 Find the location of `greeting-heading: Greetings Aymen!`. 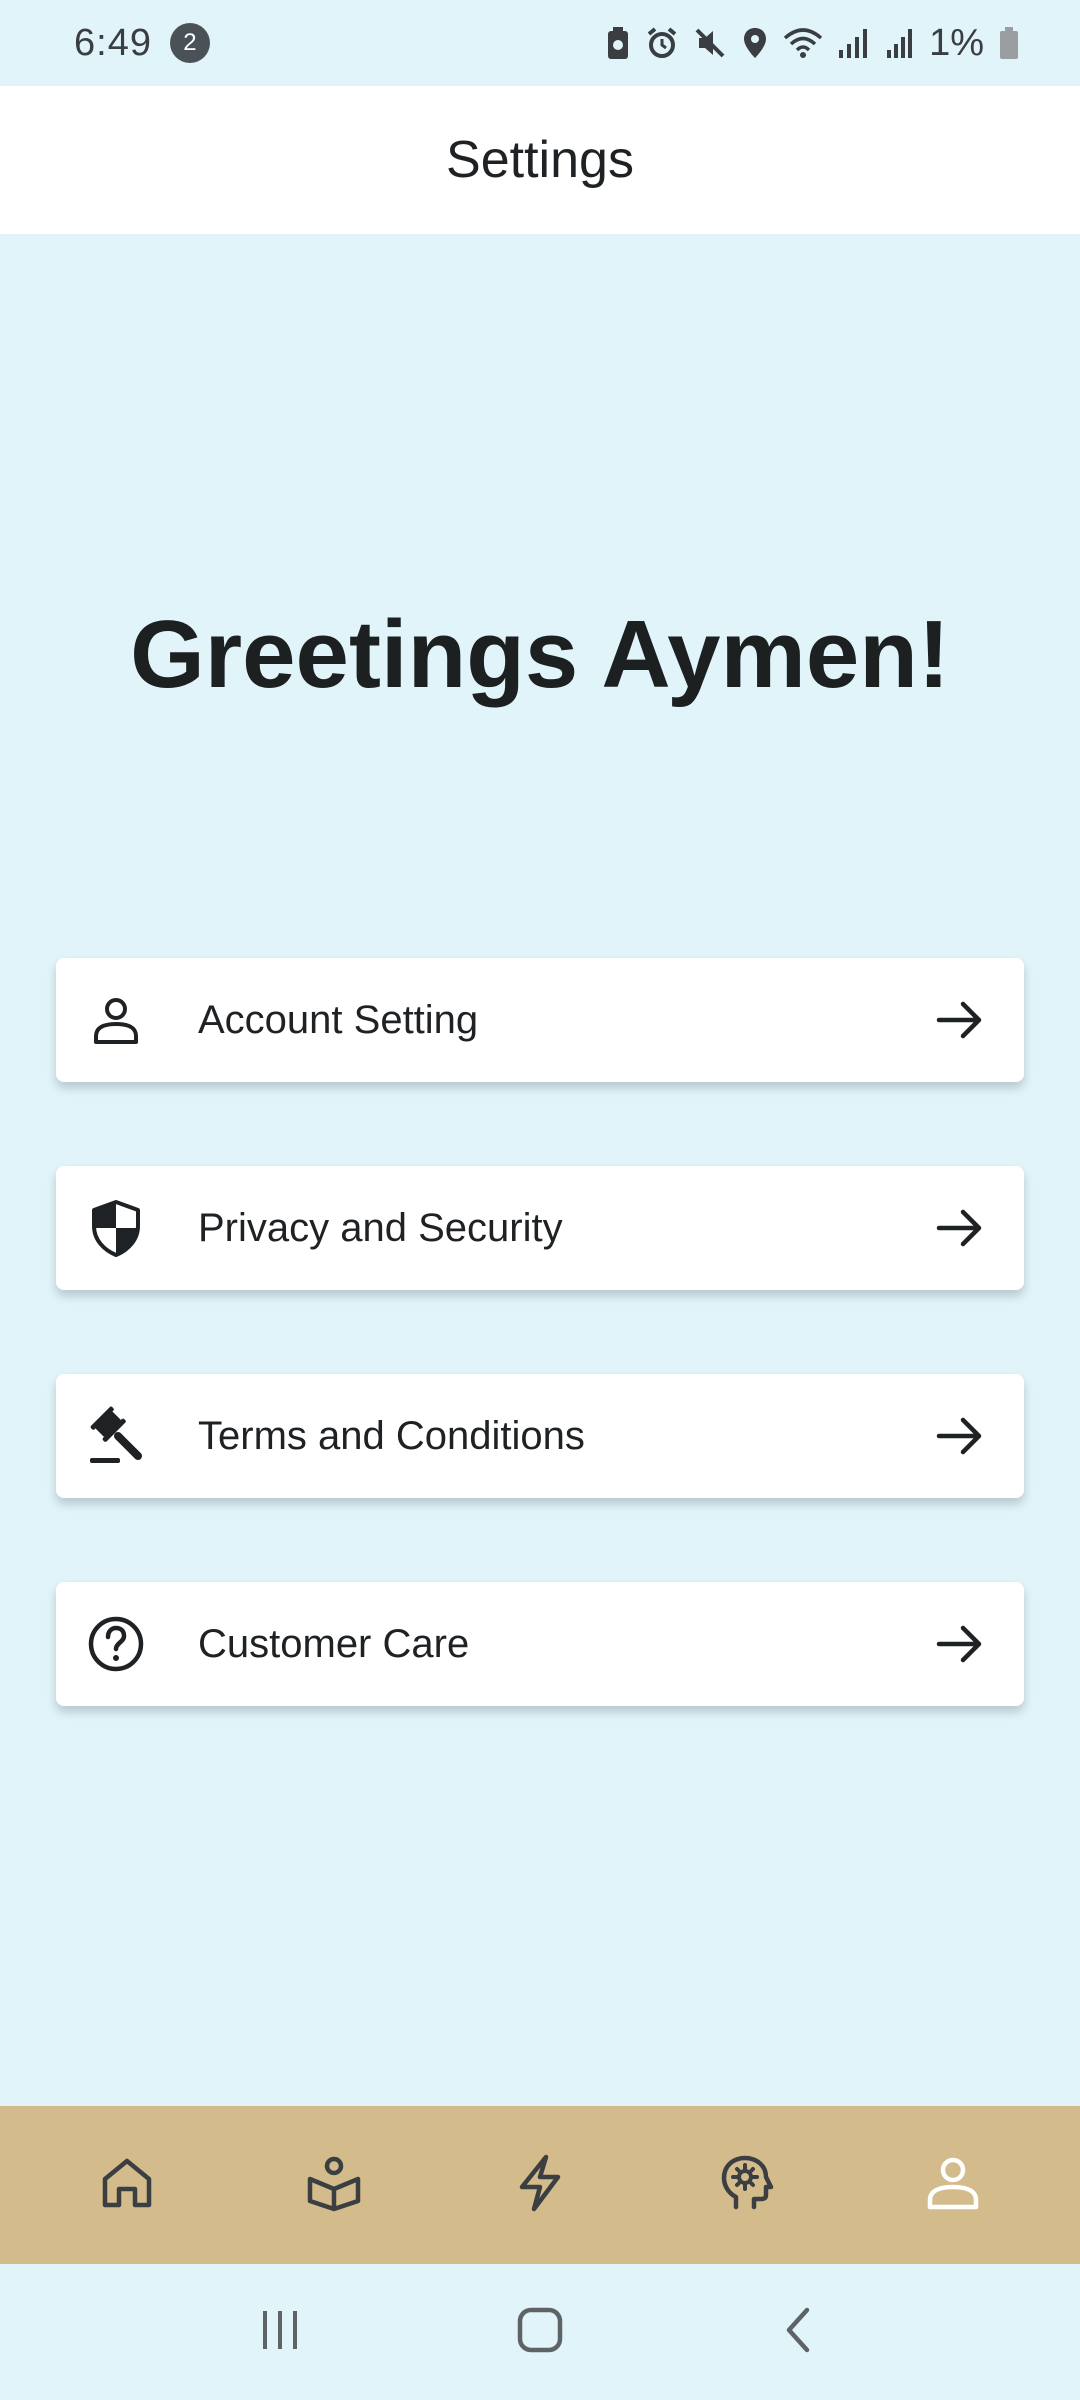

greeting-heading: Greetings Aymen! is located at coordinates (540, 654).